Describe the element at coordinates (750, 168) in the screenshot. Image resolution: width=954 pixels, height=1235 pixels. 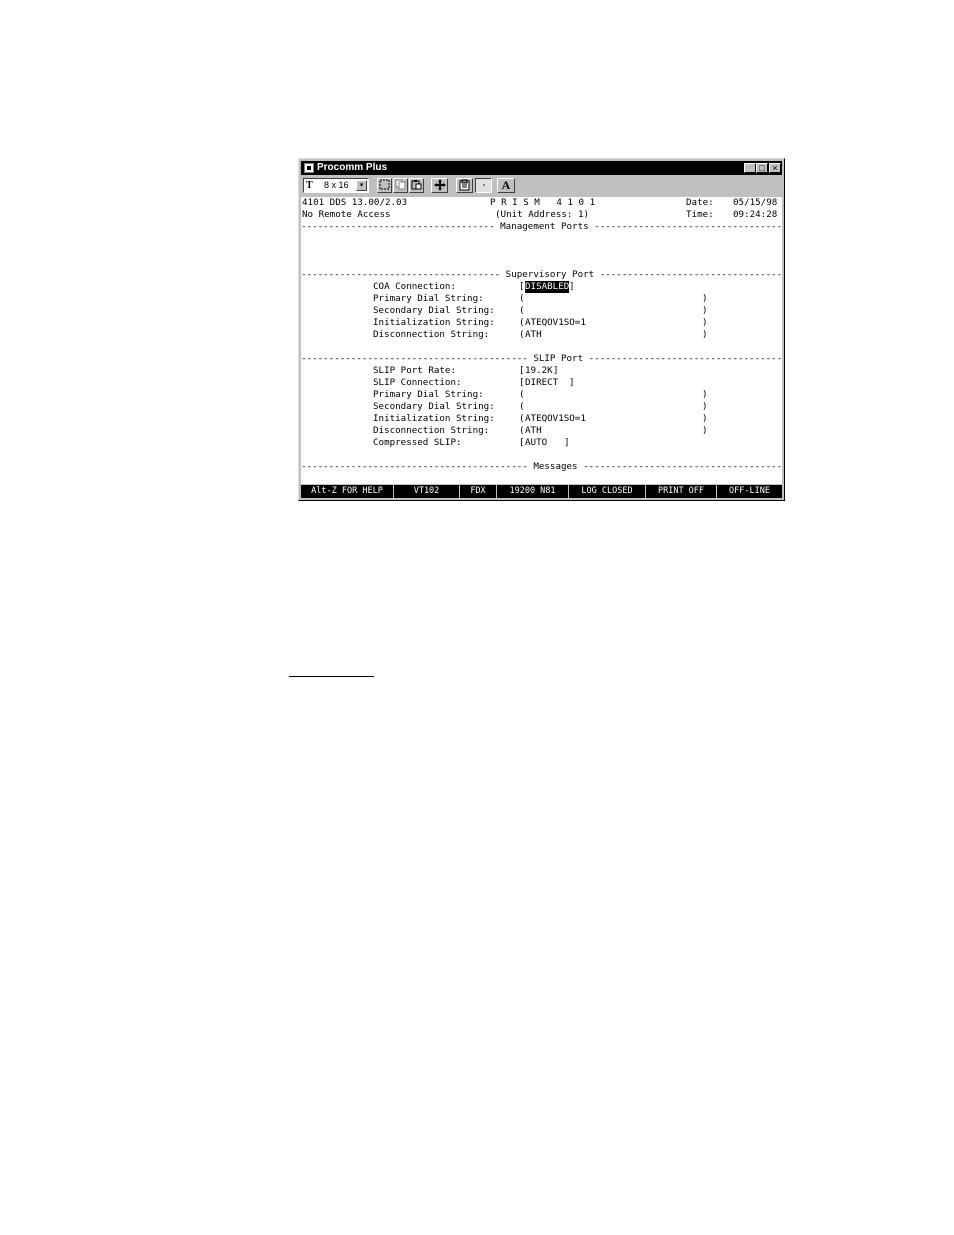
I see `minimize-button: _` at that location.